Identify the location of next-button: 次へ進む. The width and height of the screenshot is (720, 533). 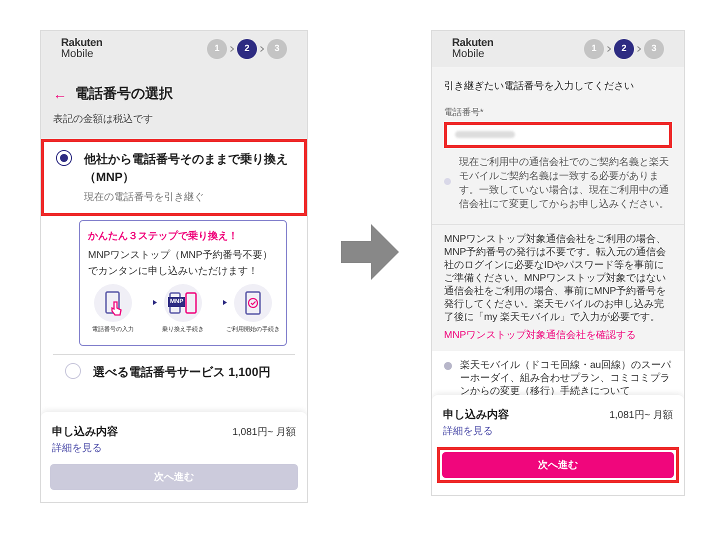
(558, 465).